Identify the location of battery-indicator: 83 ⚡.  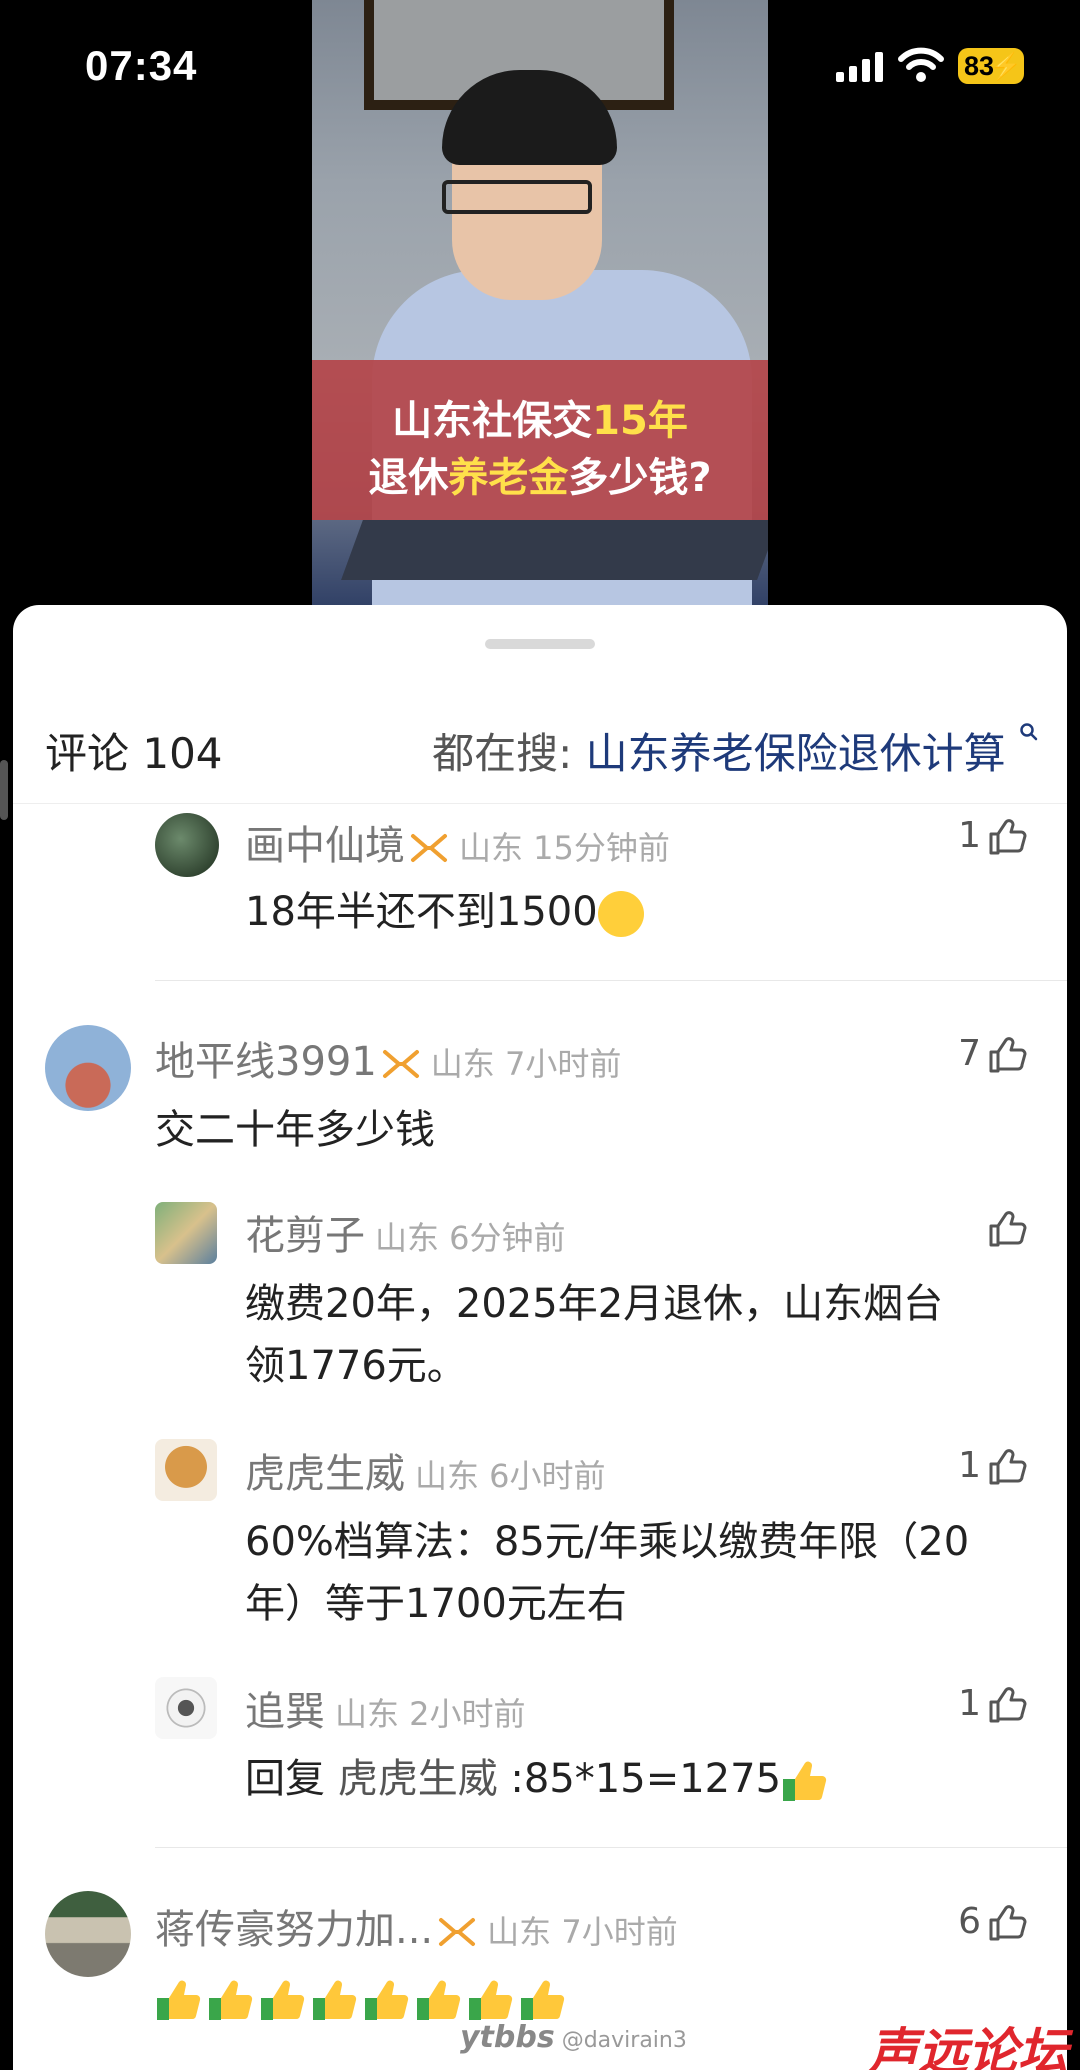
(991, 66).